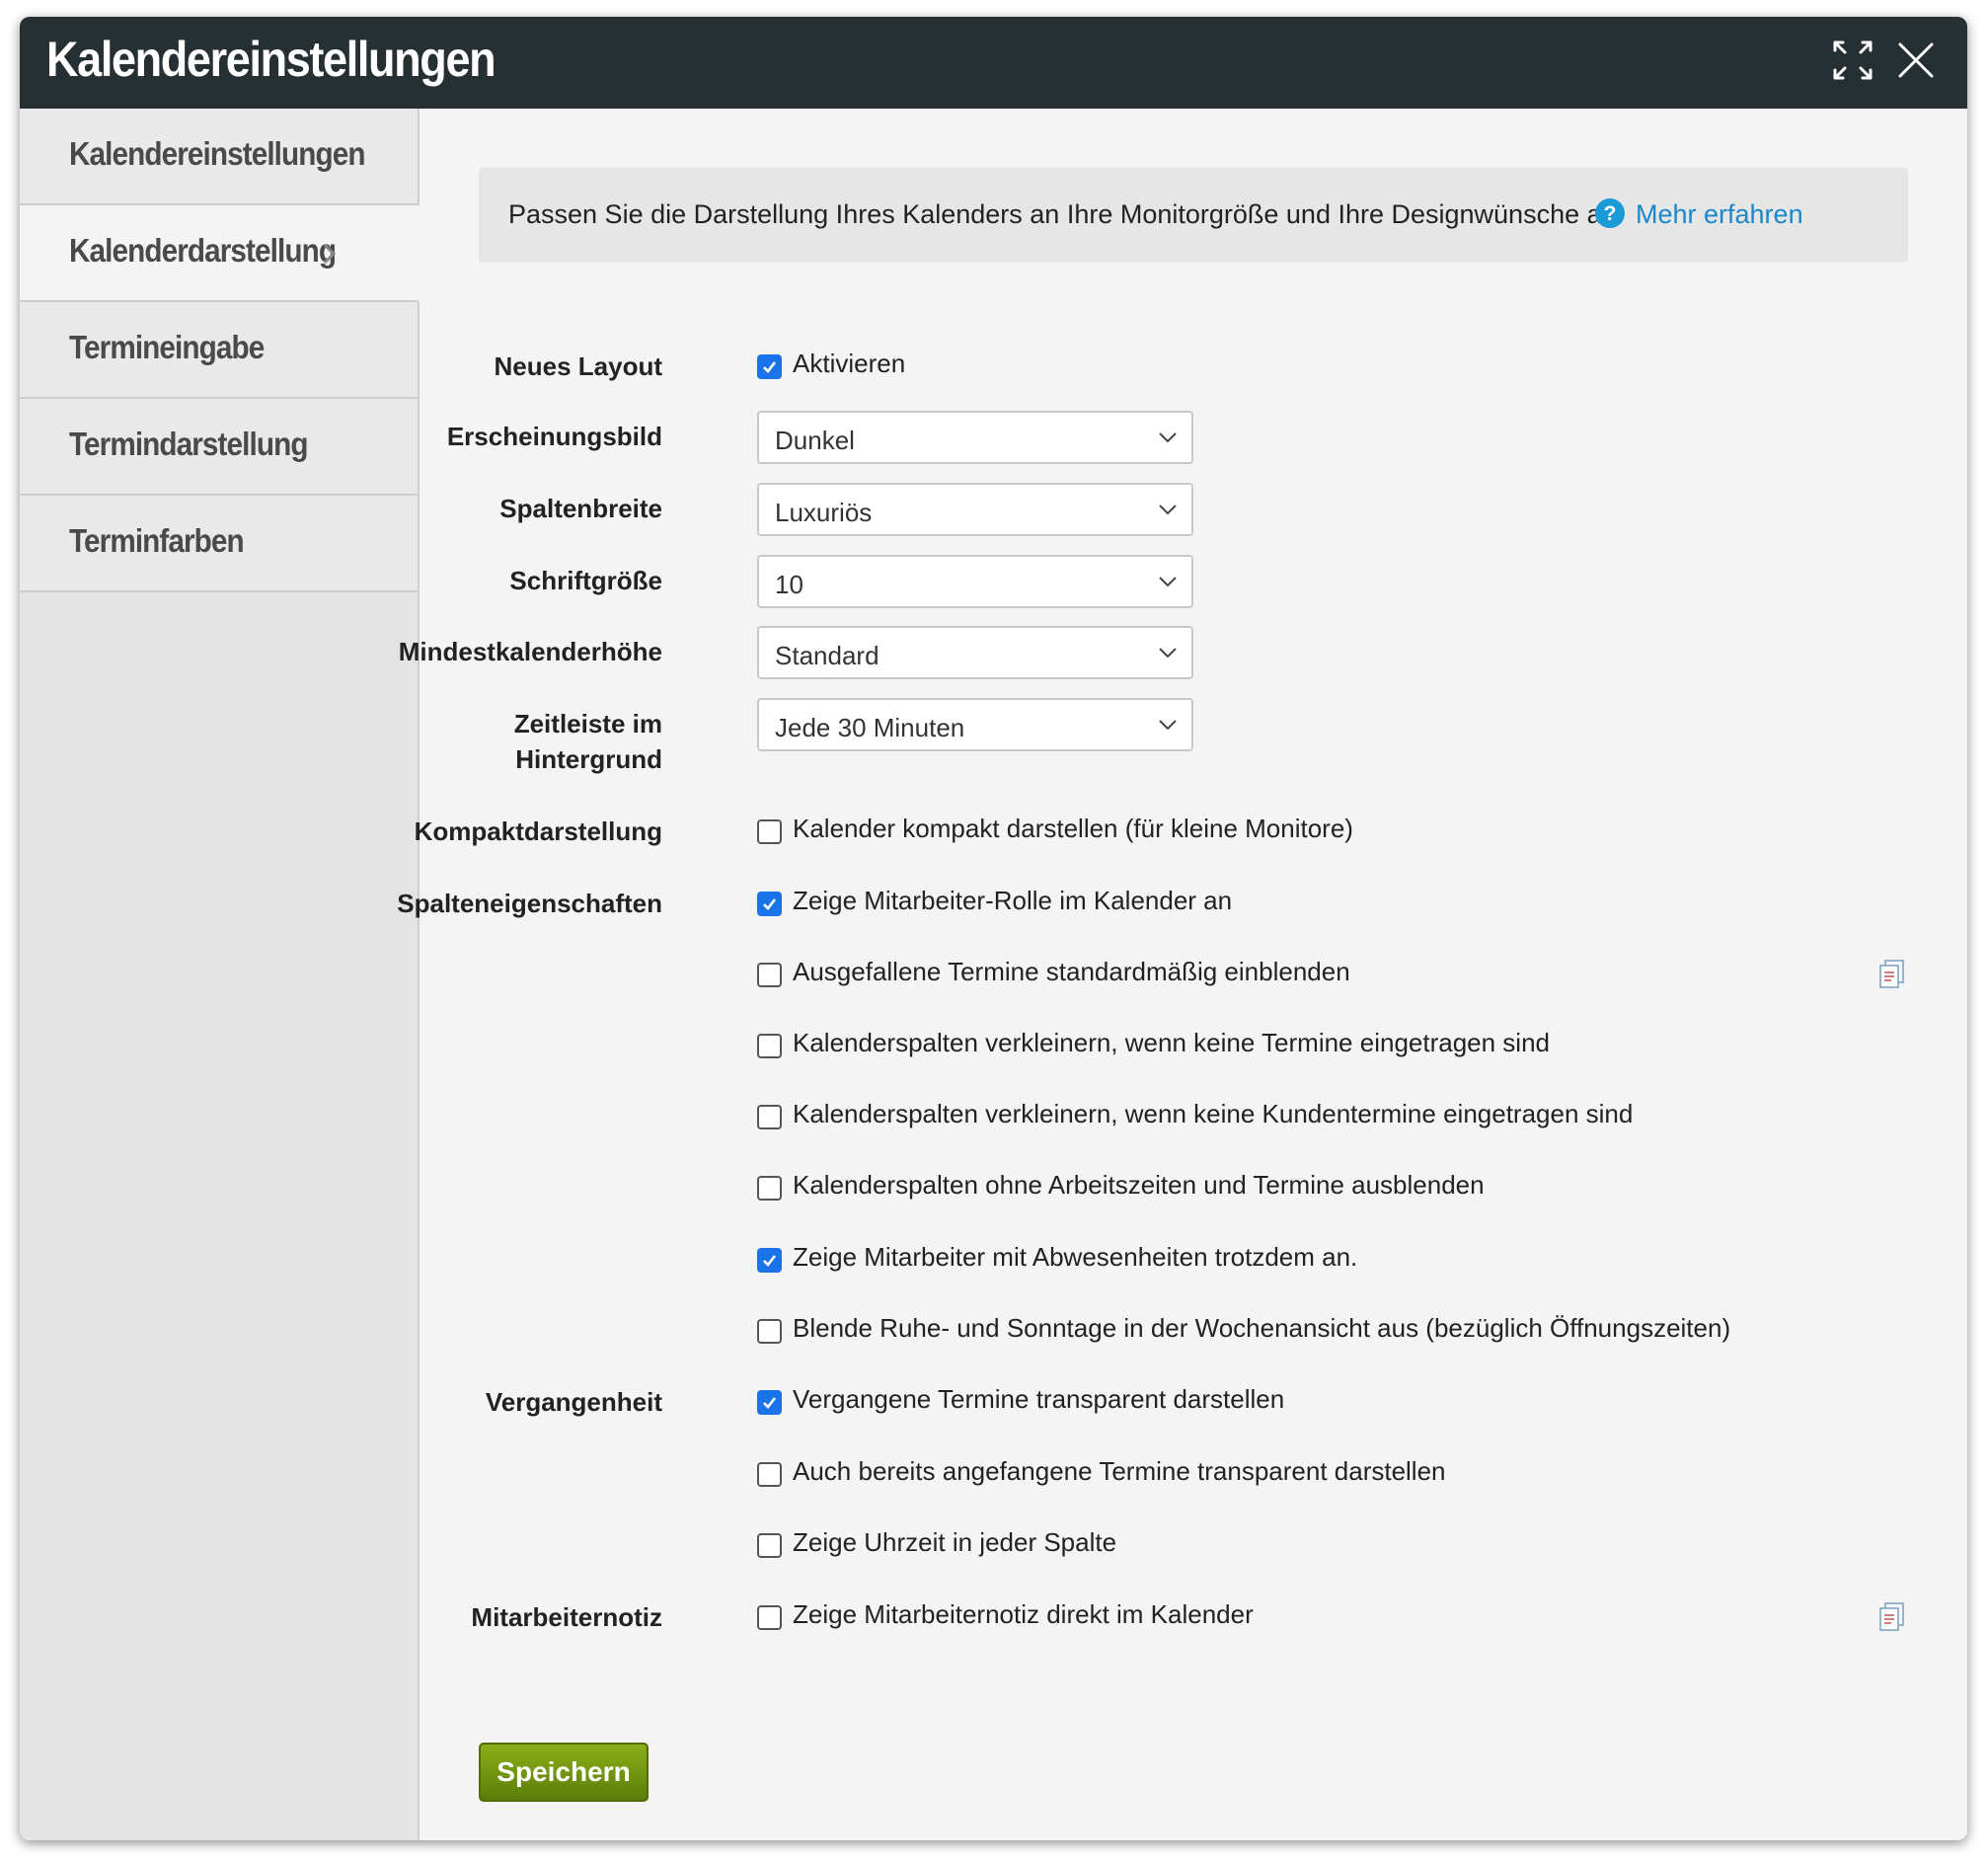 The image size is (1988, 1864). I want to click on spaltenbreite-value: Luxuriös, so click(824, 512).